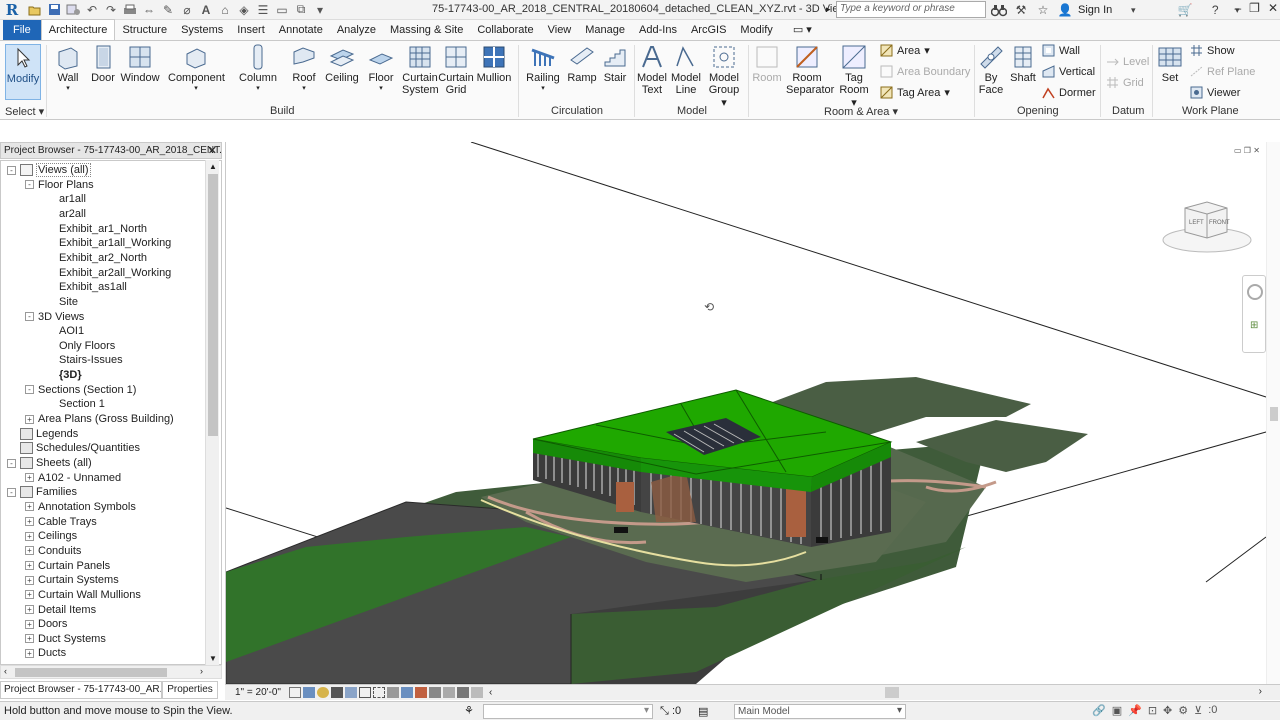 The image size is (1280, 720). What do you see at coordinates (406, 692) in the screenshot?
I see `temp-hide-icon` at bounding box center [406, 692].